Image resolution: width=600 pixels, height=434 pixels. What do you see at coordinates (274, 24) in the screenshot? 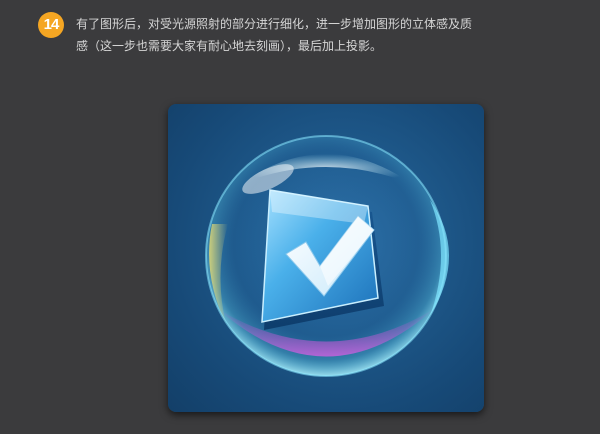
I see `step-description-line-1: 有了图形后，对受光源照射的部分进行细化，进一步增加图形的立体感及质` at bounding box center [274, 24].